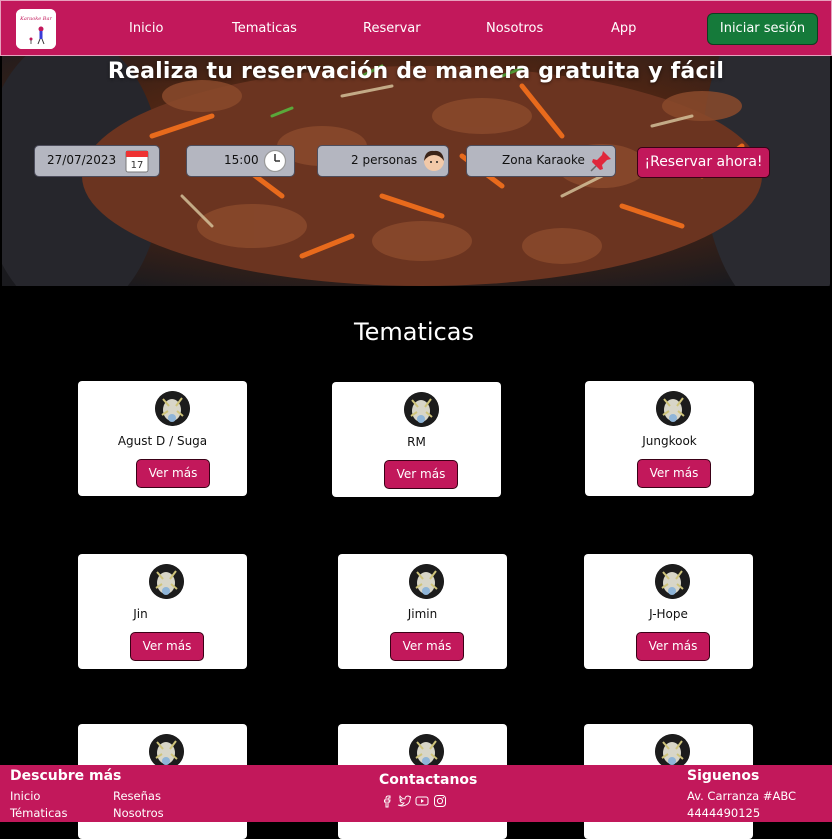 This screenshot has height=839, width=832. I want to click on brand-logo: Karaoke Bar, so click(36, 29).